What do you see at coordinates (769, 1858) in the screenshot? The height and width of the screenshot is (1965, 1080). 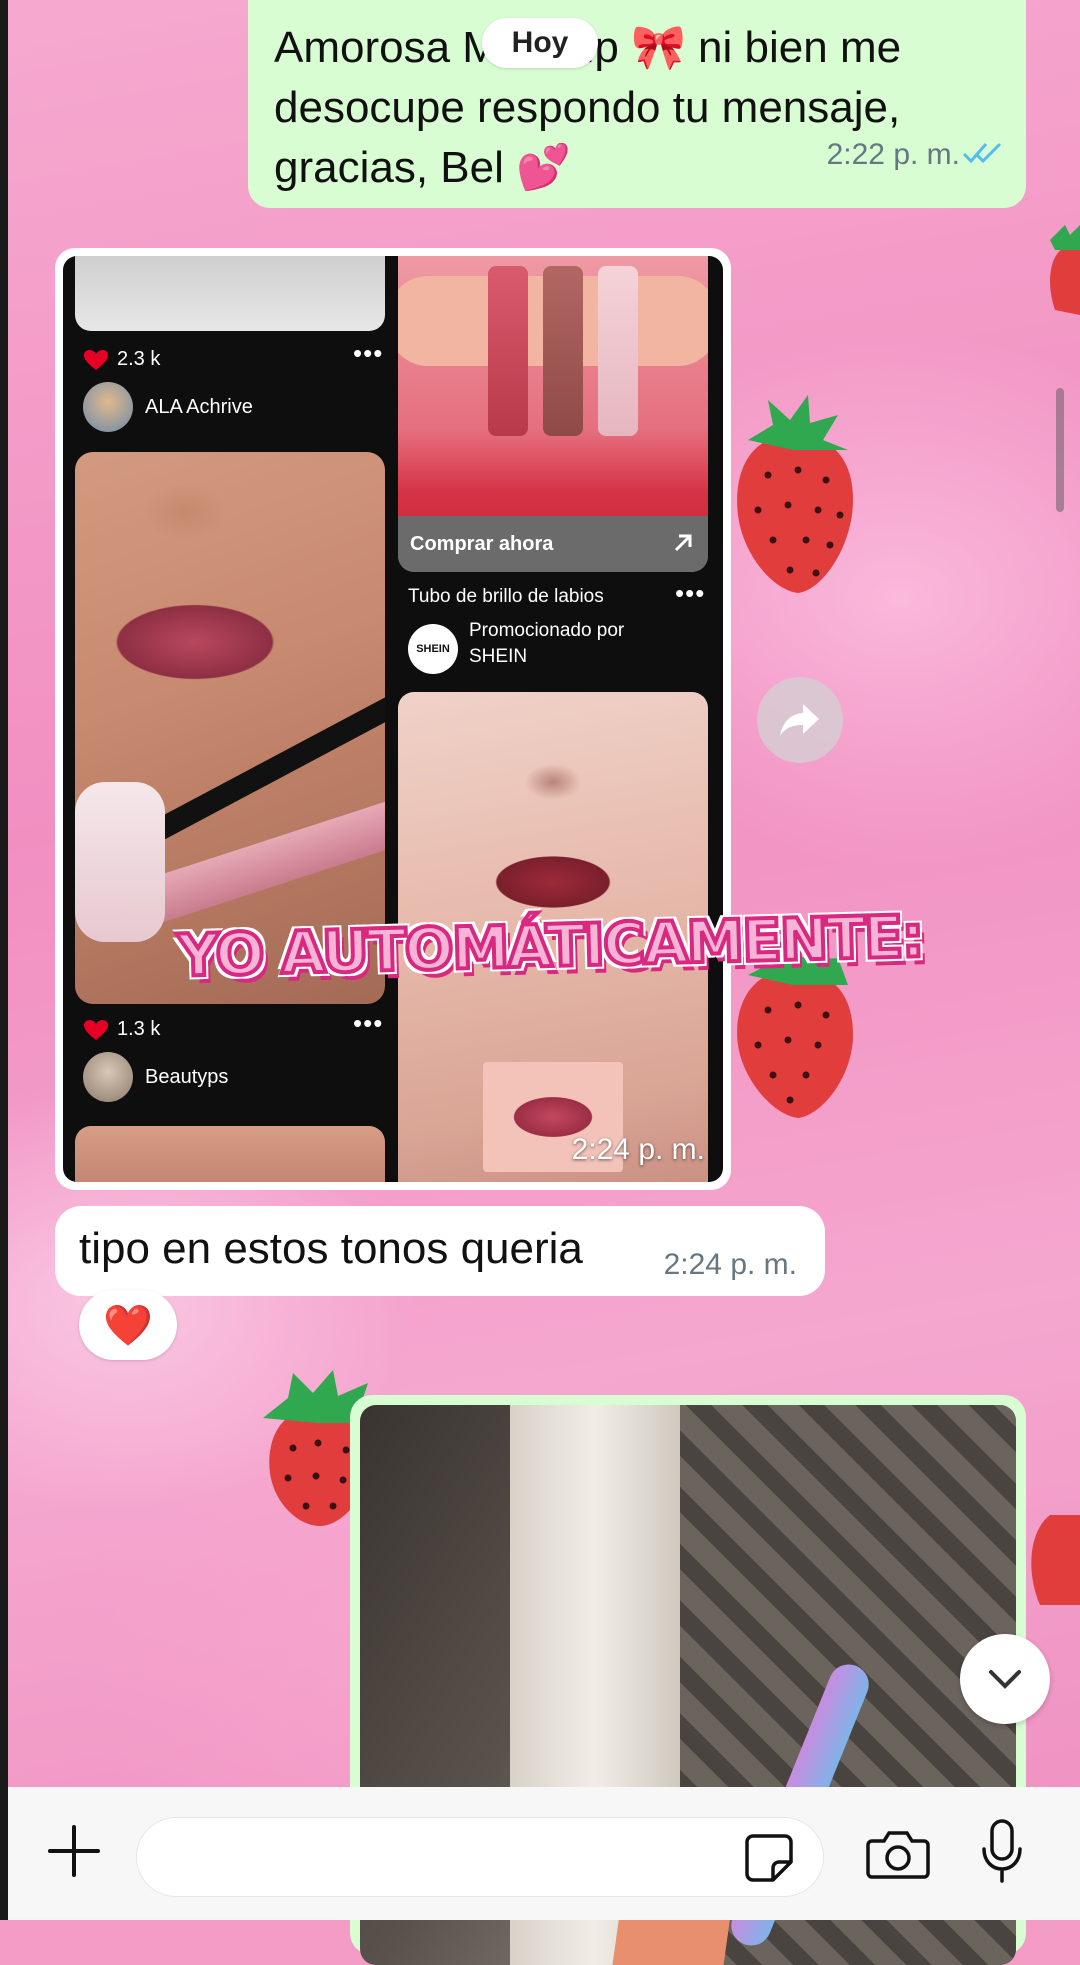 I see `sticker-icon` at bounding box center [769, 1858].